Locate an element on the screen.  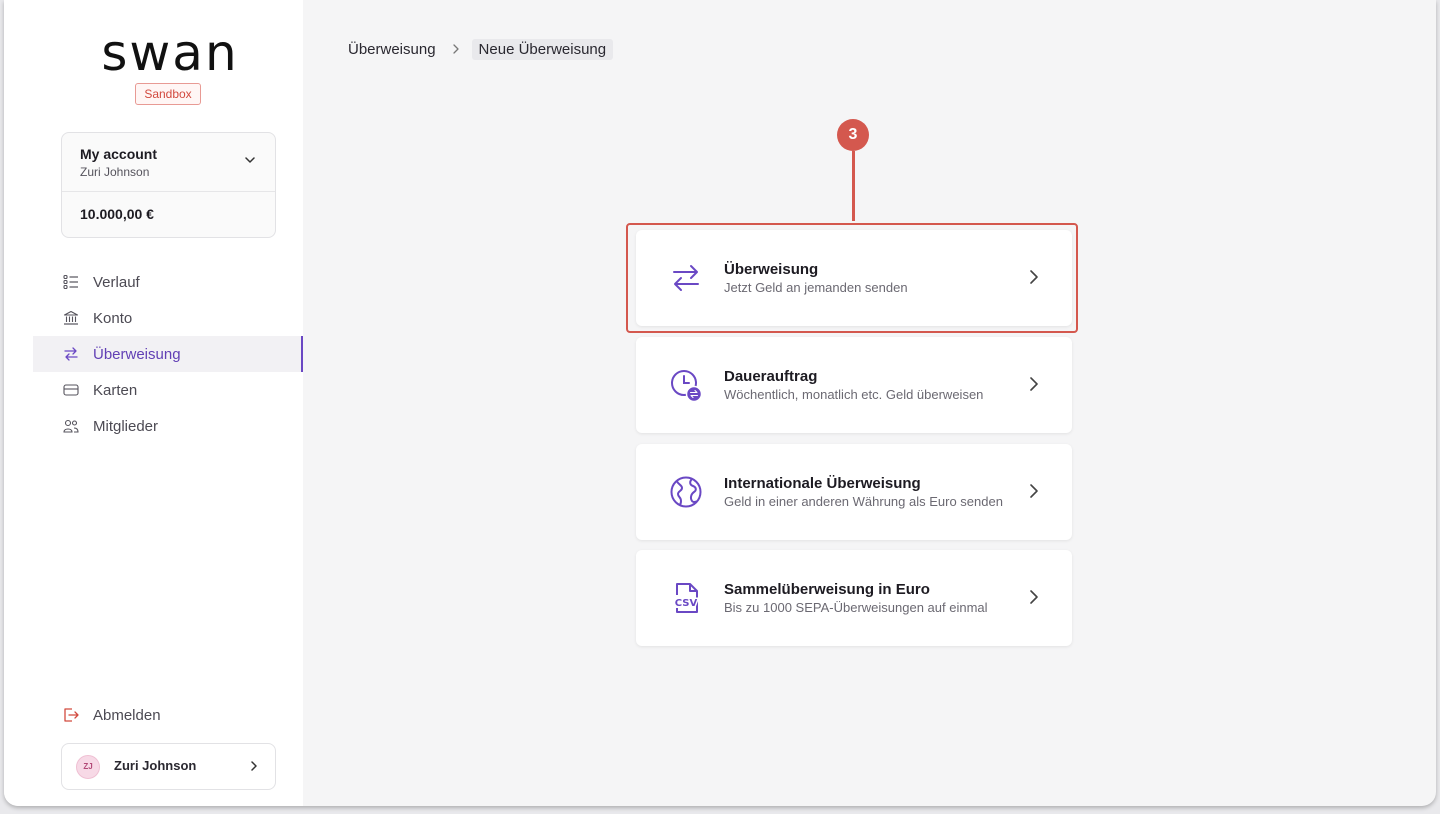
globe-icon is located at coordinates (686, 492).